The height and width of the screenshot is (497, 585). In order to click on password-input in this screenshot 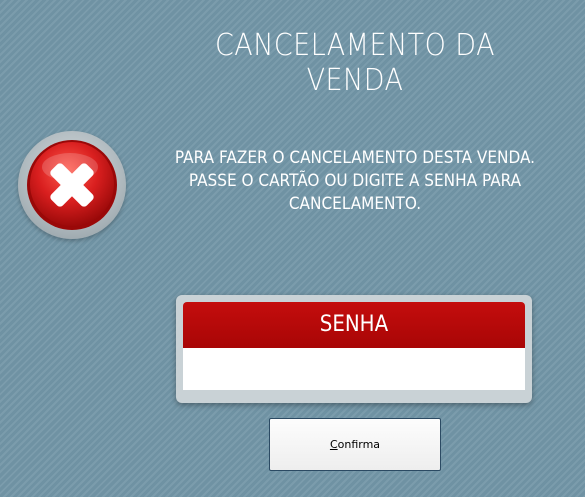, I will do `click(354, 369)`.